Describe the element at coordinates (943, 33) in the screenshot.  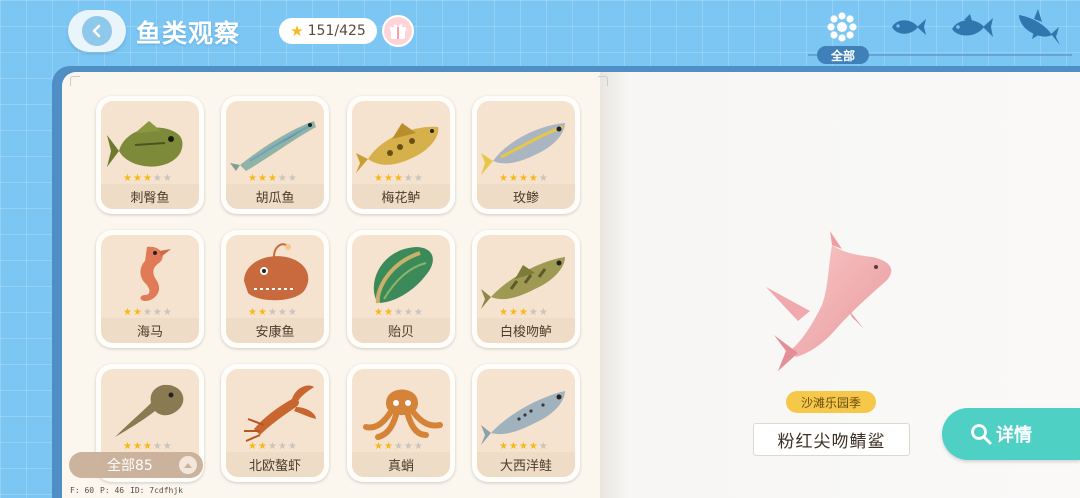
I see `fish-size-filter: 全部` at that location.